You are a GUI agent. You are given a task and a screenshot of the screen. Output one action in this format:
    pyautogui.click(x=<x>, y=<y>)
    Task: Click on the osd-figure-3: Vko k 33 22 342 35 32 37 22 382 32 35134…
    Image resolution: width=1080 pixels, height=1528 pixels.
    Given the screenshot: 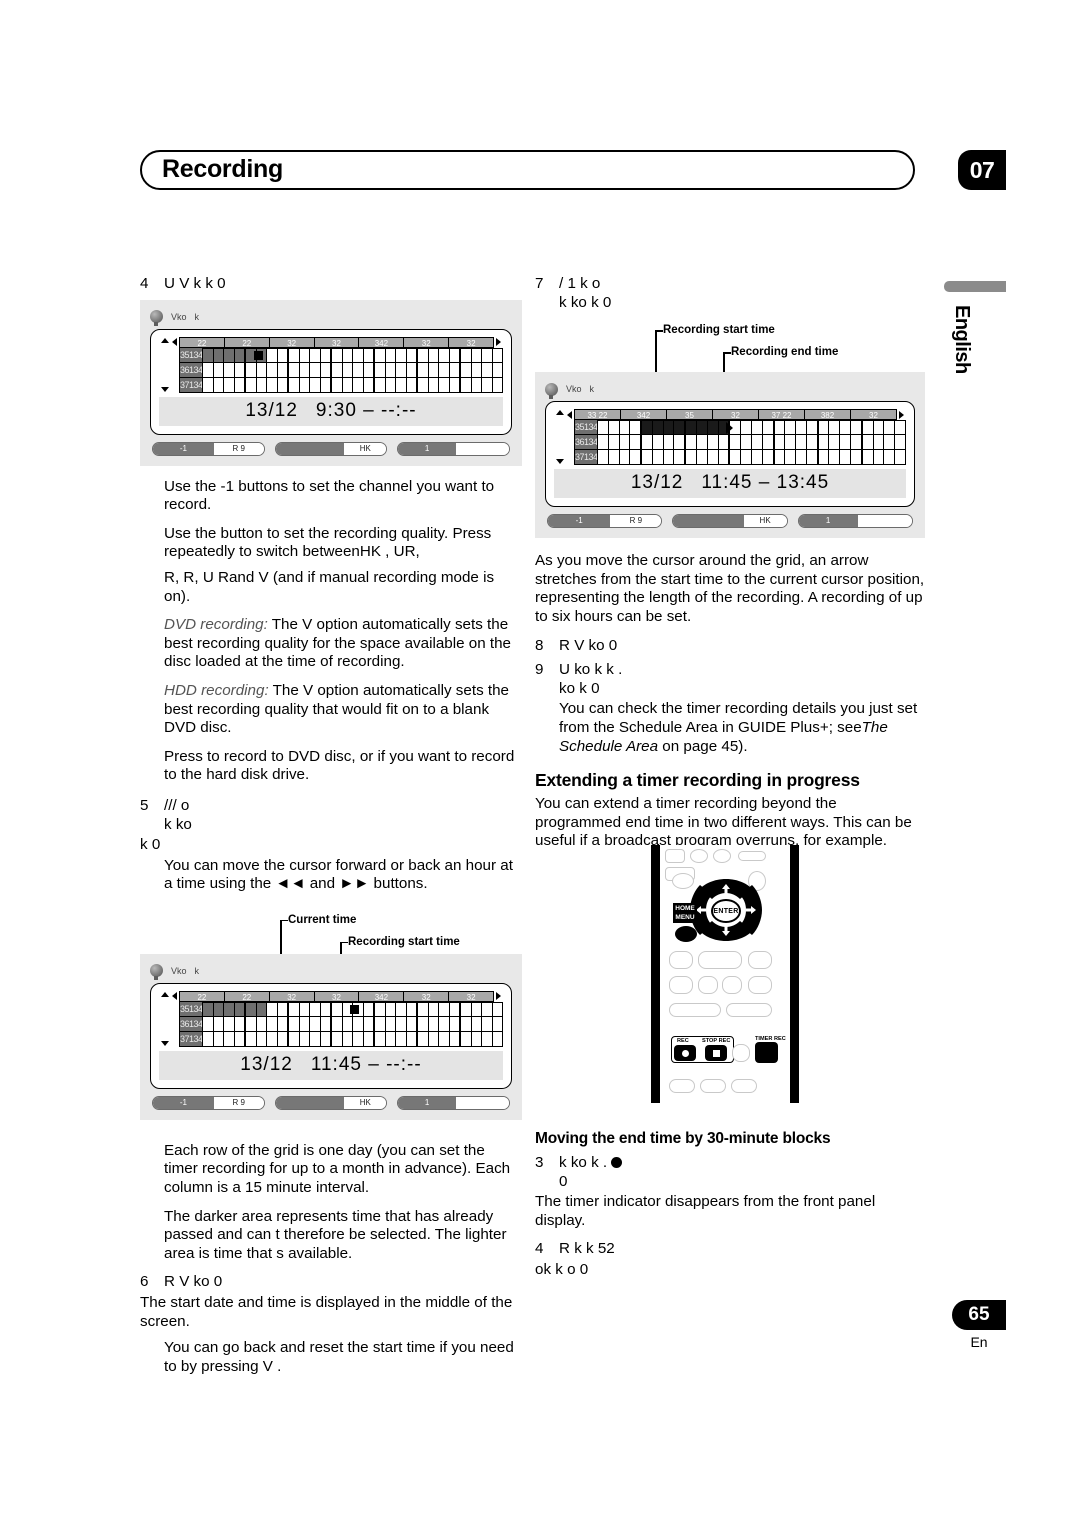 What is the action you would take?
    pyautogui.click(x=730, y=455)
    